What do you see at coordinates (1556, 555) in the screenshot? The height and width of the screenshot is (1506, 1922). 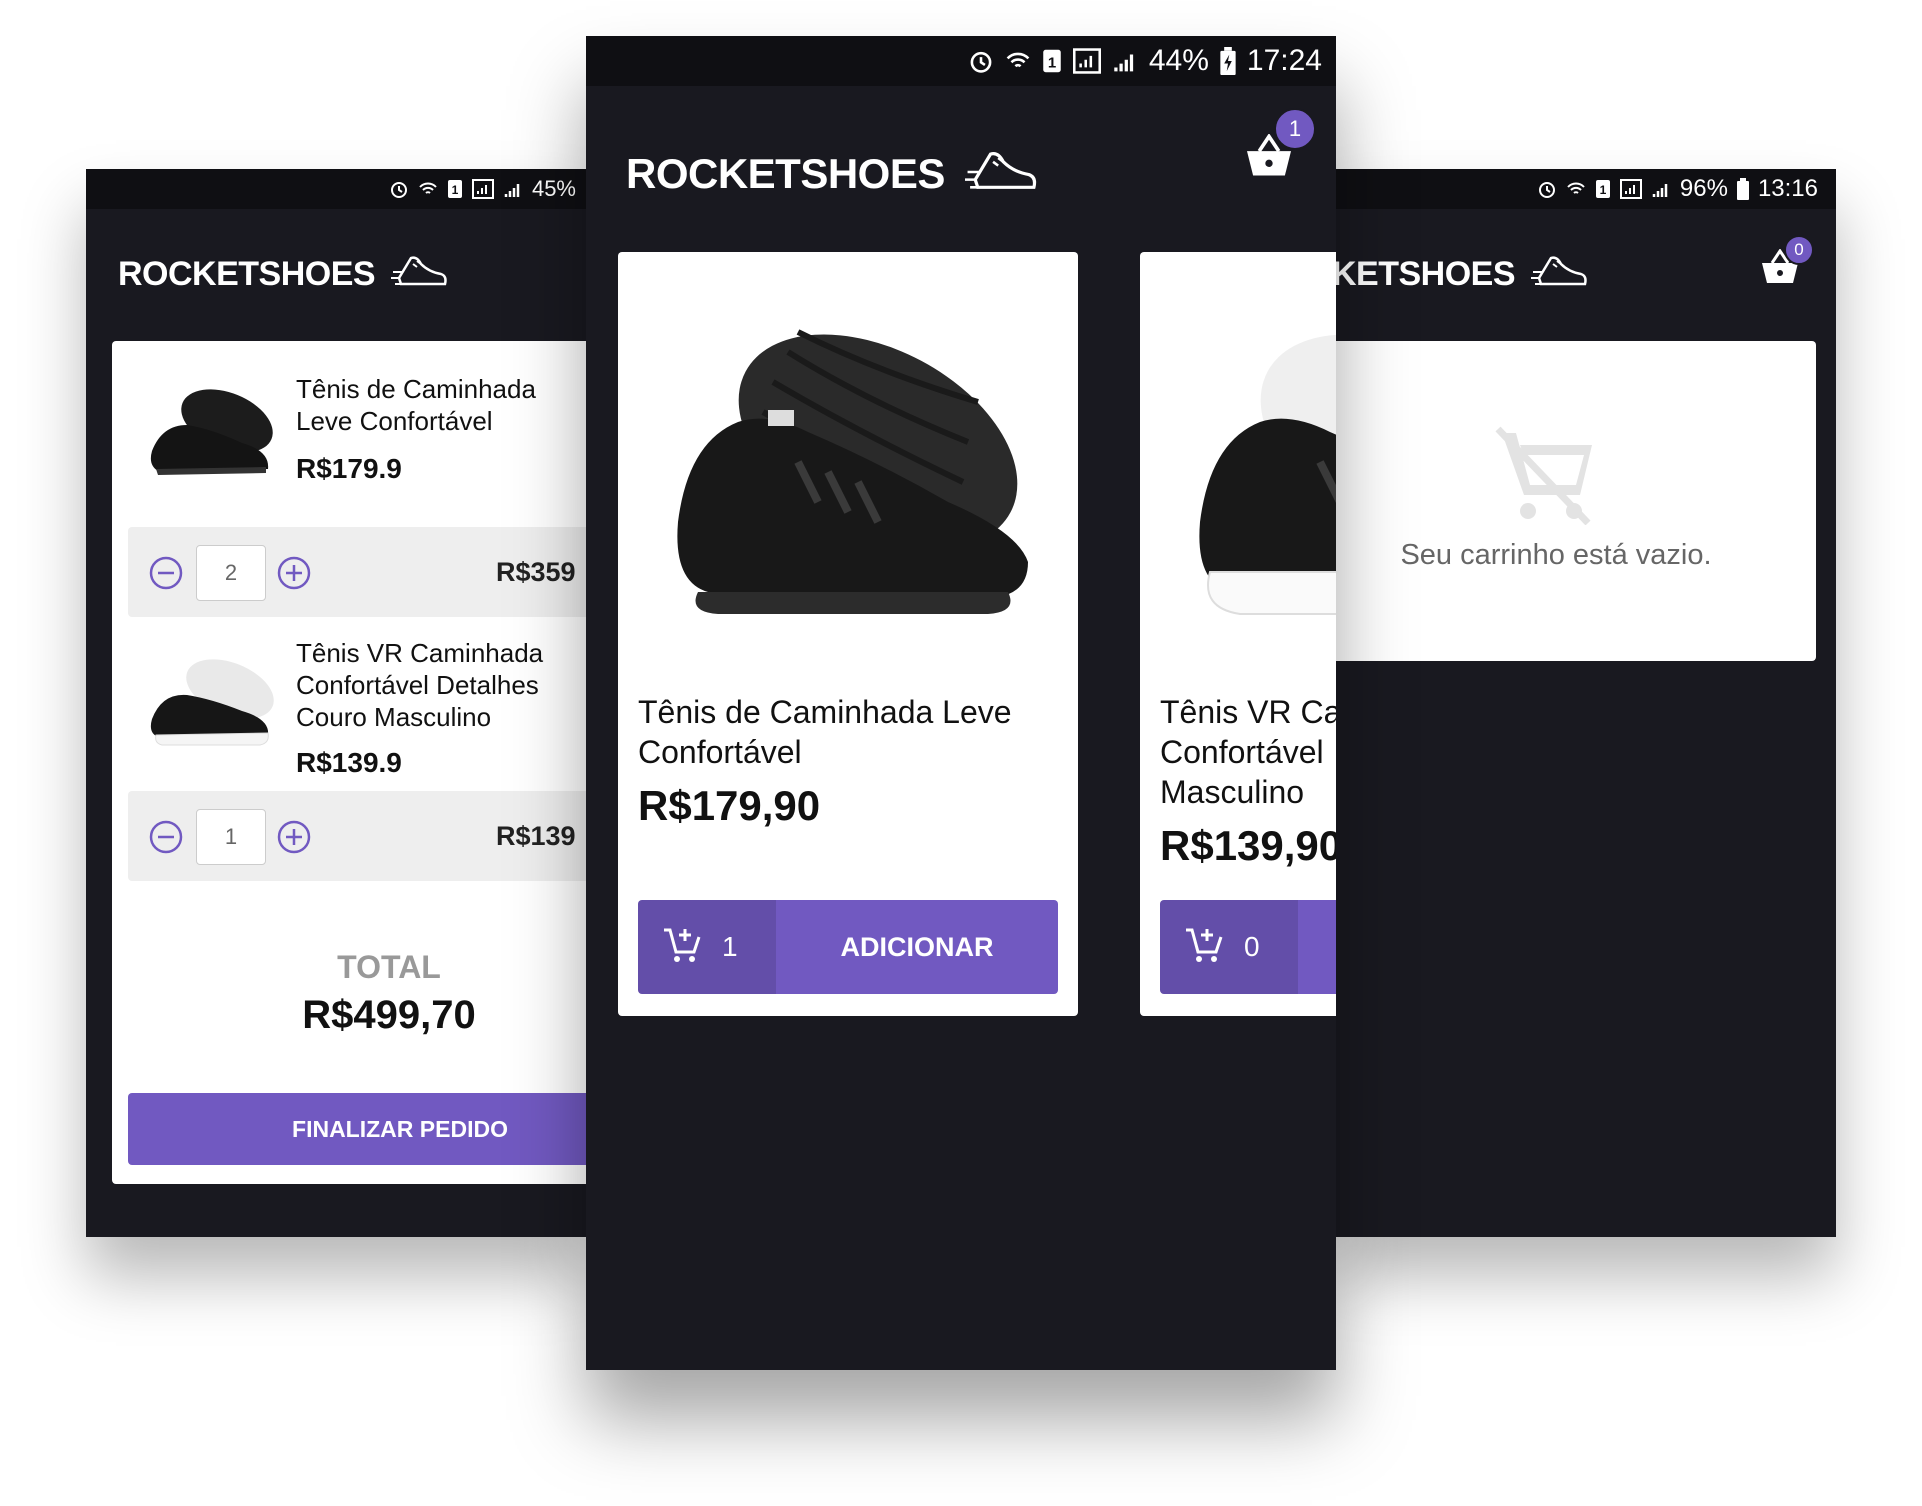 I see `empty-cart-message: Seu carrinho está vazio.` at bounding box center [1556, 555].